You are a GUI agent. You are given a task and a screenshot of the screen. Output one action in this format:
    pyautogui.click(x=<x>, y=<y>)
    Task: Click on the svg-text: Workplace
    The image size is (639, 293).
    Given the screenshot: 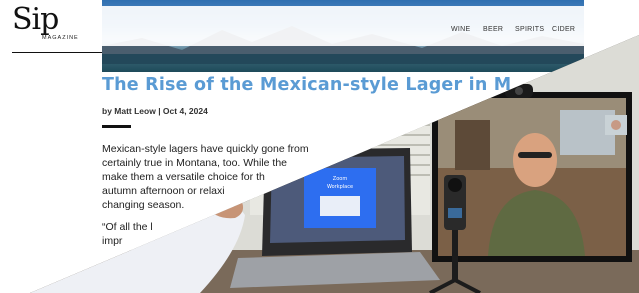 What is the action you would take?
    pyautogui.click(x=340, y=187)
    